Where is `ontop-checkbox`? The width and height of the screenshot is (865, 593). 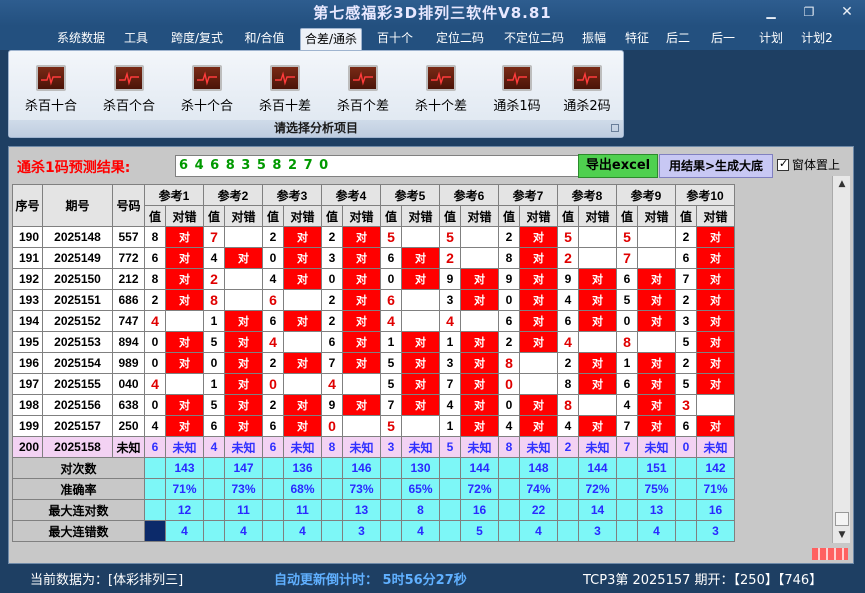
ontop-checkbox is located at coordinates (783, 164).